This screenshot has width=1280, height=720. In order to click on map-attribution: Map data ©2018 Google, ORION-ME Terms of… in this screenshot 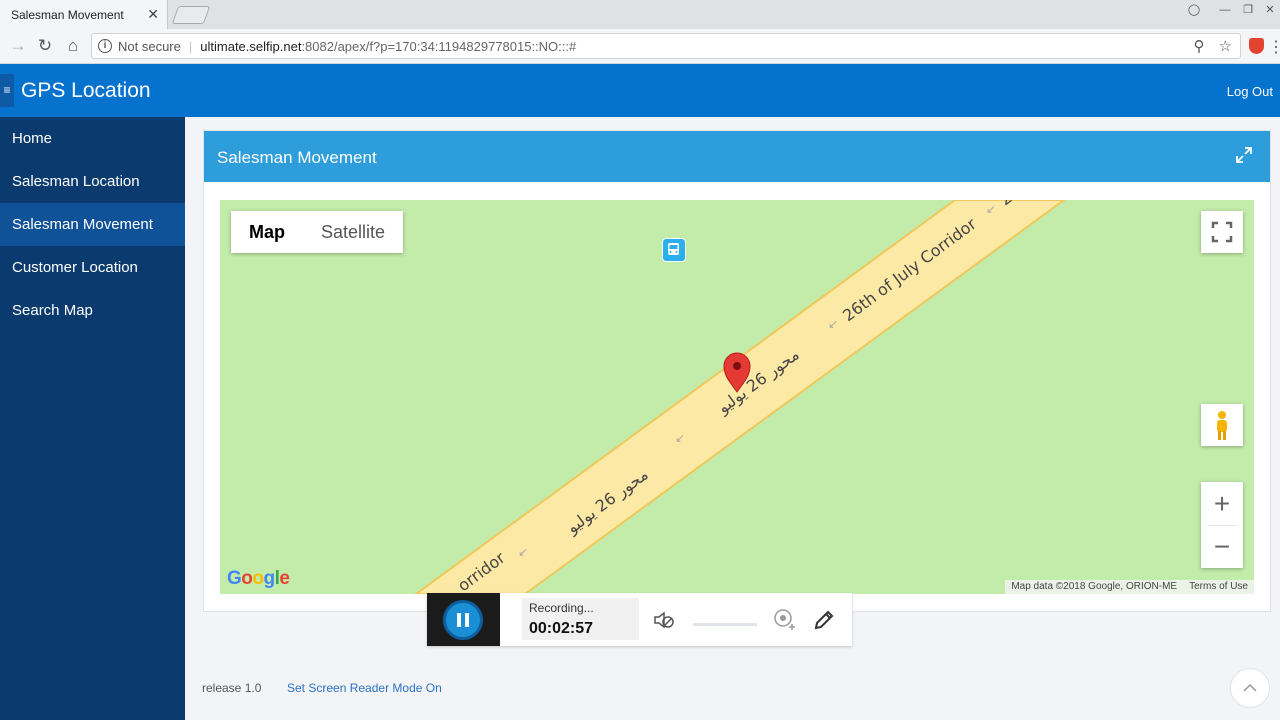, I will do `click(1129, 587)`.